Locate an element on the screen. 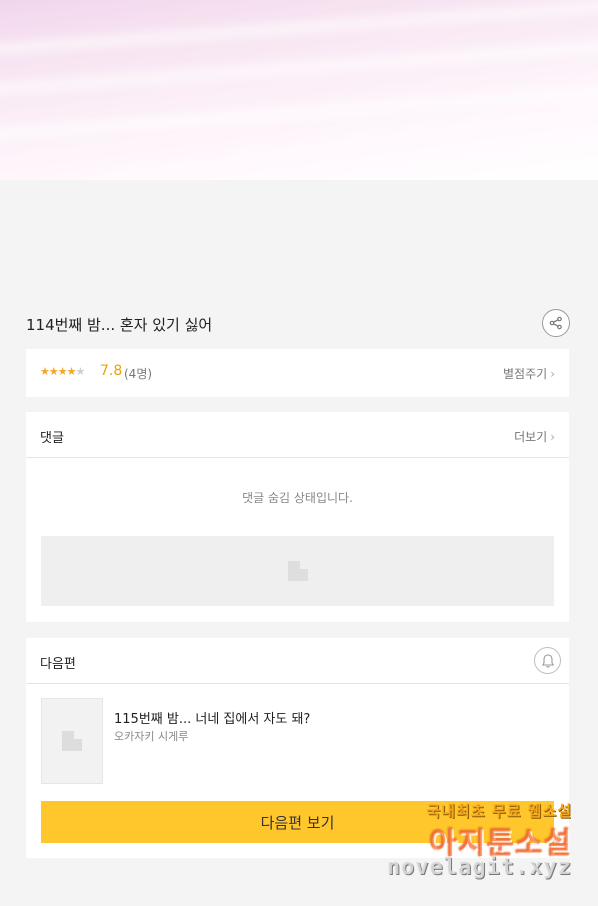  comment-more-link: 더보기 › is located at coordinates (534, 436).